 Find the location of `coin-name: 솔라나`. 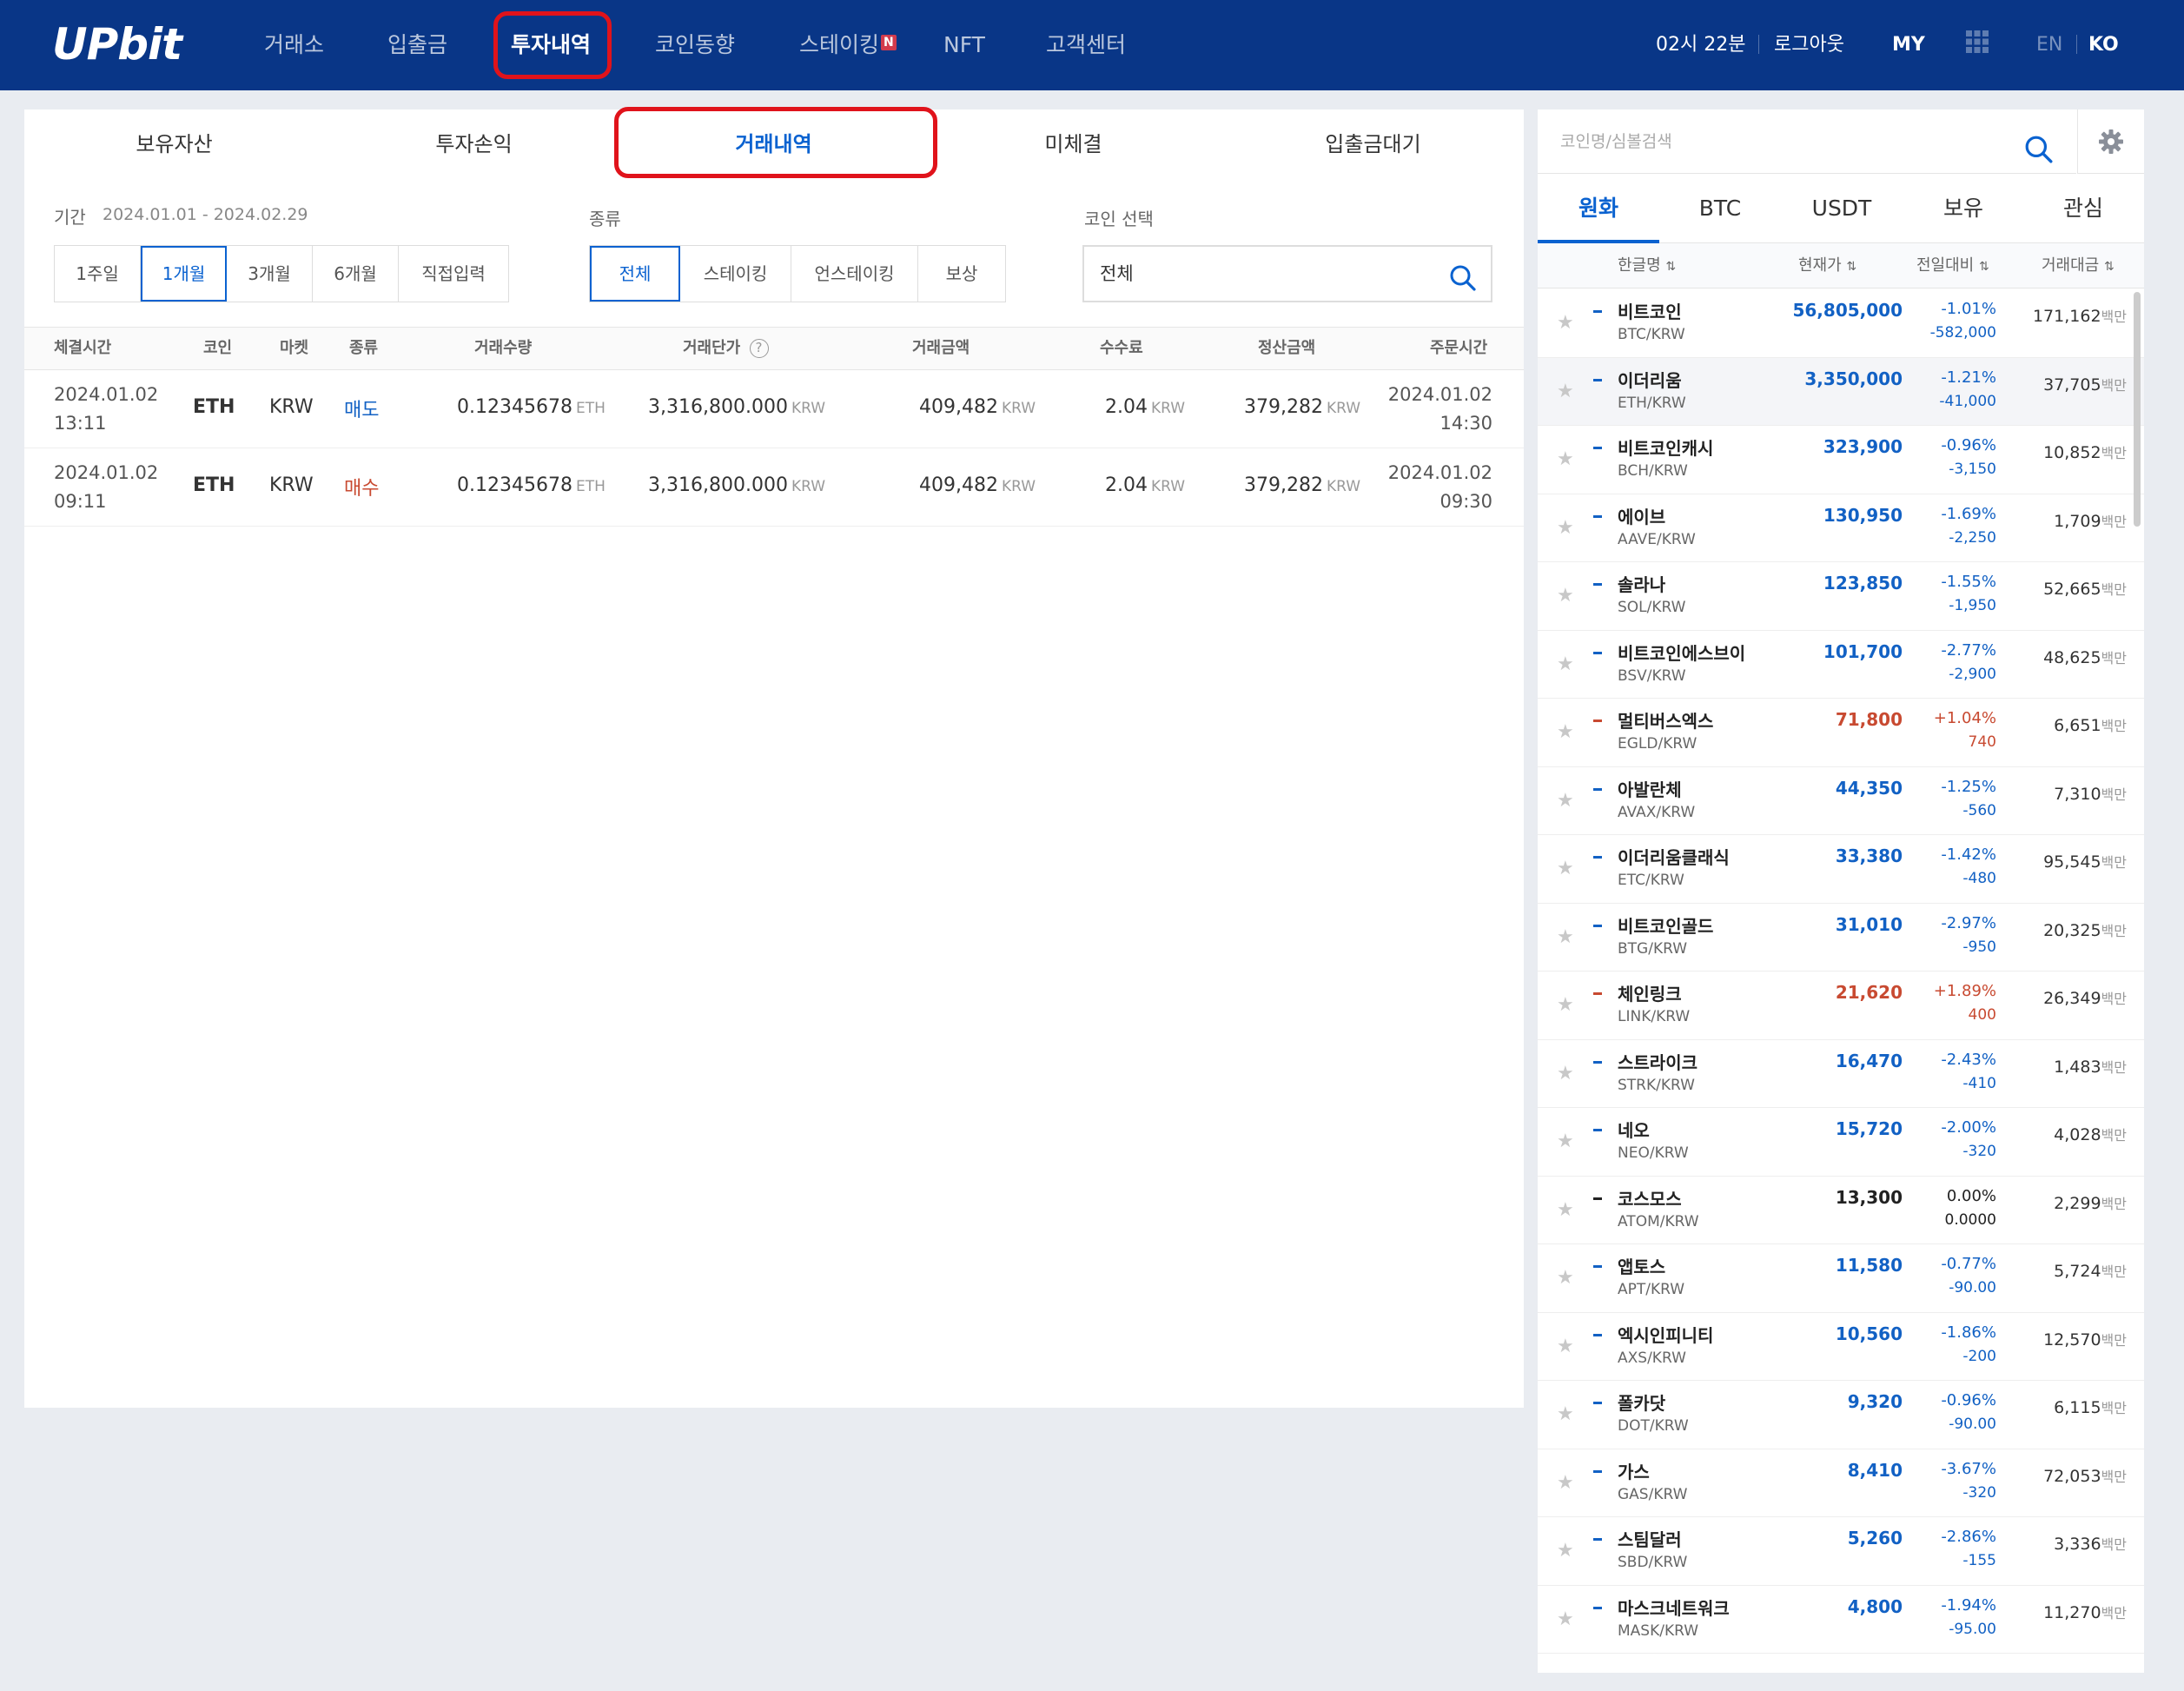

coin-name: 솔라나 is located at coordinates (1641, 584).